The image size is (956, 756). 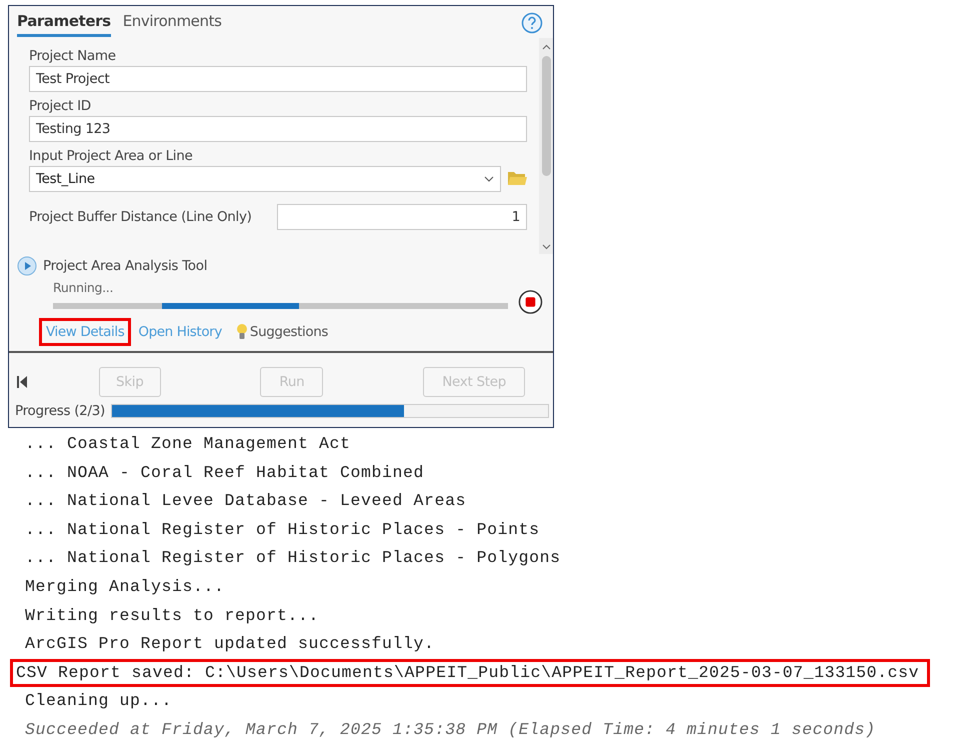 I want to click on log-line: ... National Register of Historic Places - Polygons, so click(x=293, y=558).